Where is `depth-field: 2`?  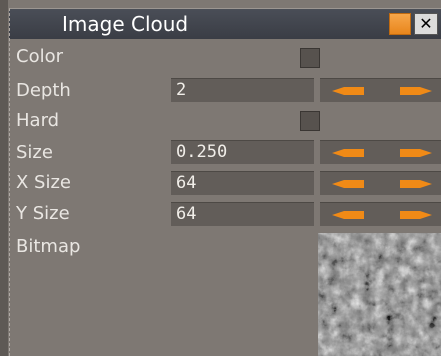 depth-field: 2 is located at coordinates (242, 90).